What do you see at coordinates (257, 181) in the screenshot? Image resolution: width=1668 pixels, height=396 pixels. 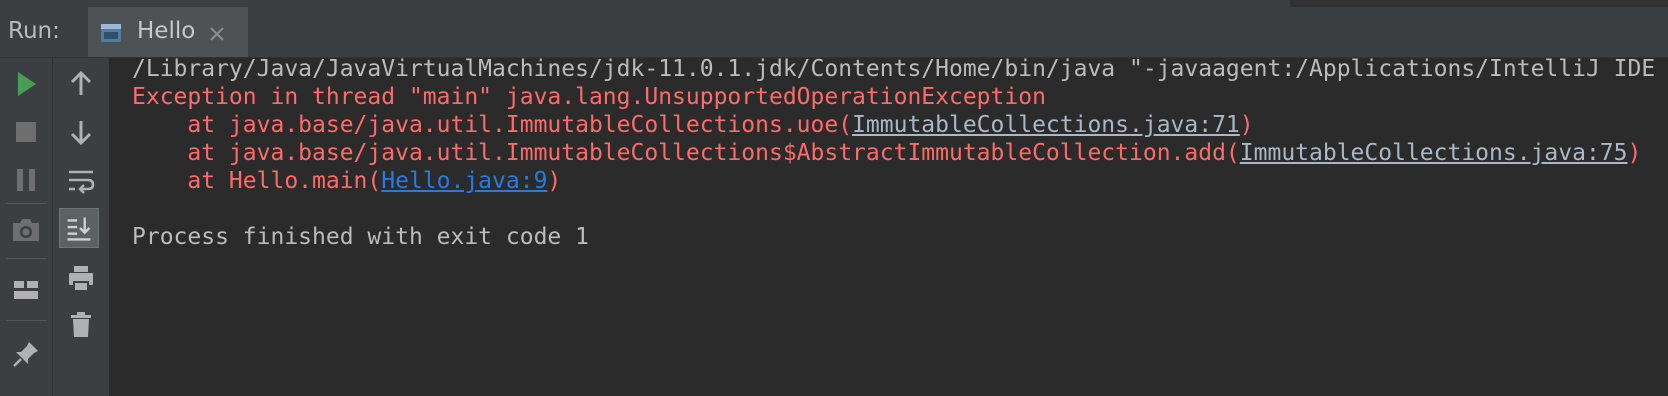 I see `stack-trace-text: at Hello.main(` at bounding box center [257, 181].